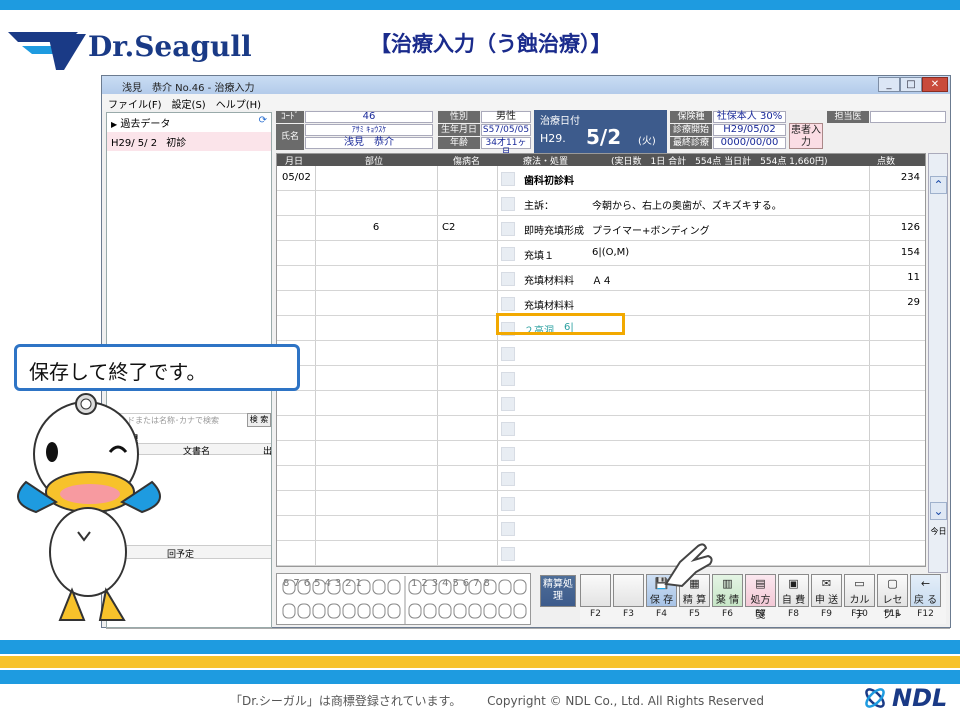  Describe the element at coordinates (826, 590) in the screenshot. I see `fkey-button-f9: ✉ 申 送` at that location.